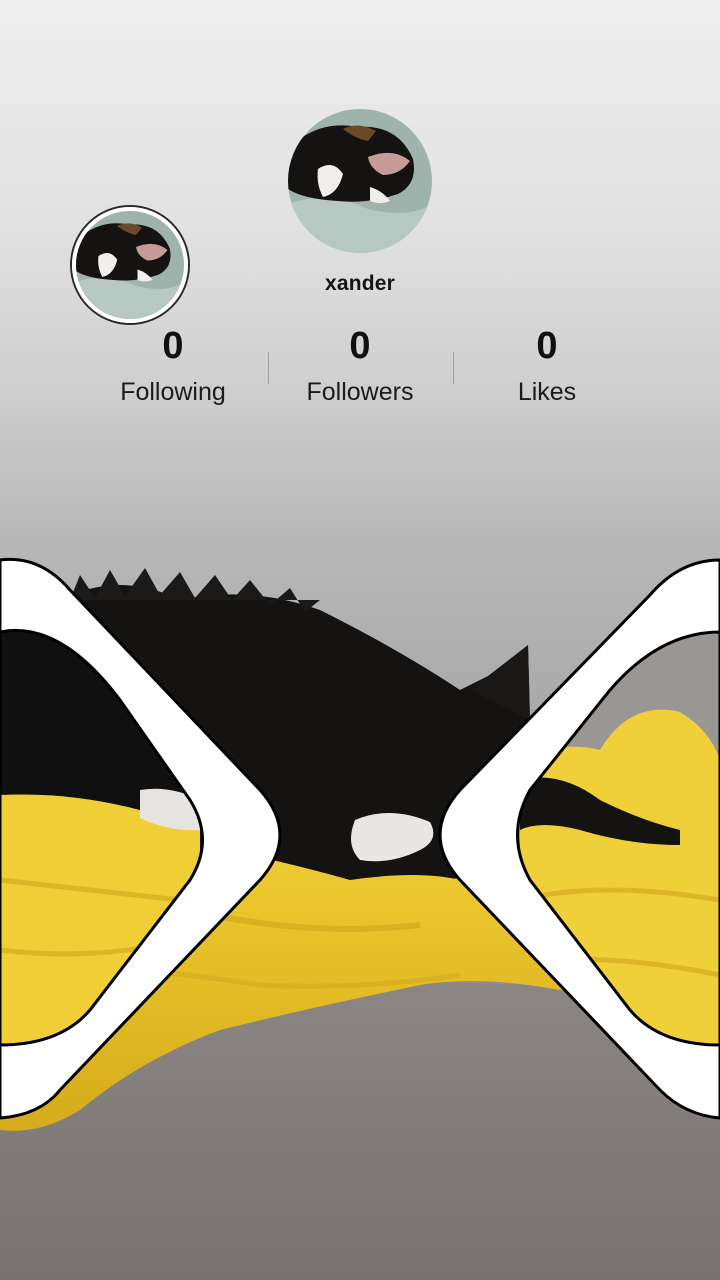 The image size is (720, 1280). I want to click on secondary-avatar, so click(130, 265).